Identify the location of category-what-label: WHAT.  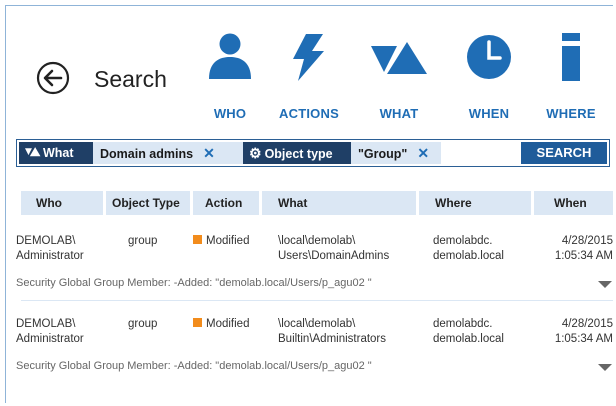
(399, 113).